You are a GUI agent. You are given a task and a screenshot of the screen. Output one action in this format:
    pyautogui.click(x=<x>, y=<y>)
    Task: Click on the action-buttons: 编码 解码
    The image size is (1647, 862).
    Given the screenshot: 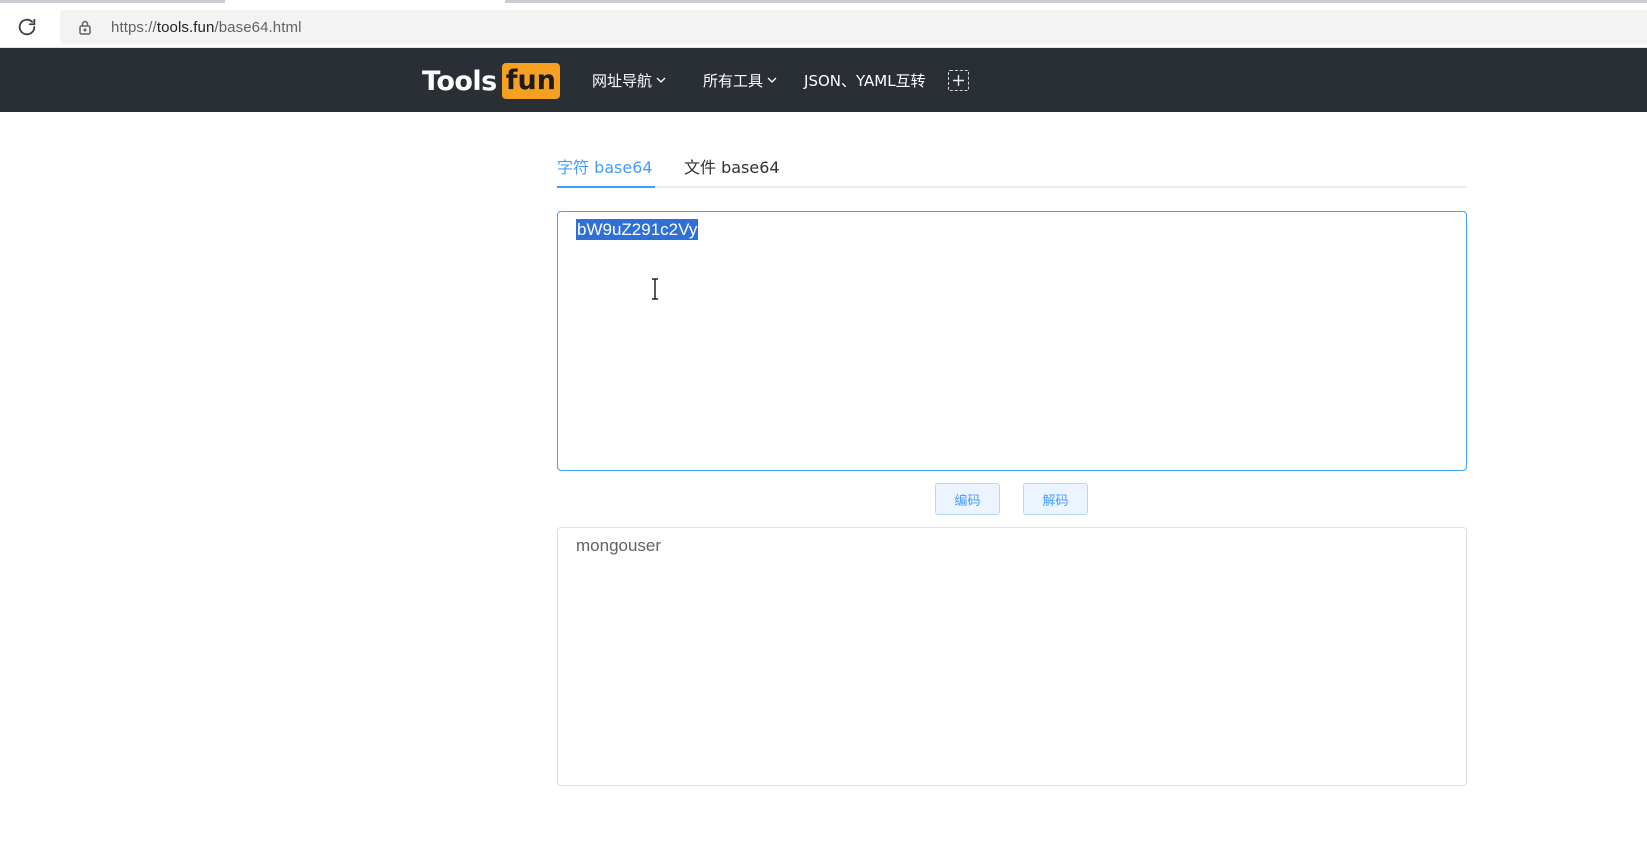 What is the action you would take?
    pyautogui.click(x=823, y=499)
    